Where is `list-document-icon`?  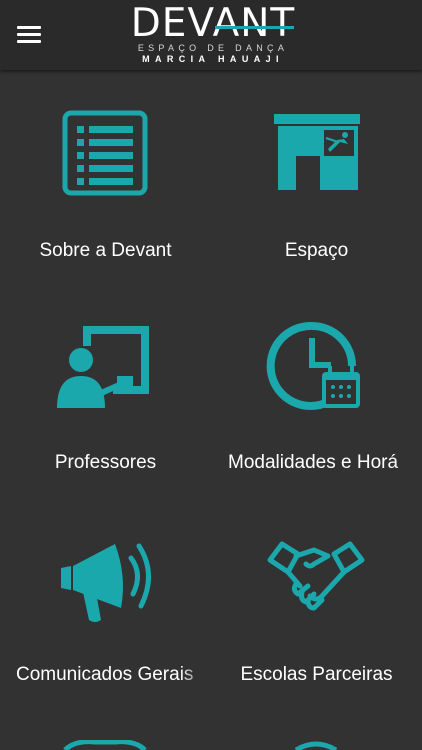
list-document-icon is located at coordinates (105, 153).